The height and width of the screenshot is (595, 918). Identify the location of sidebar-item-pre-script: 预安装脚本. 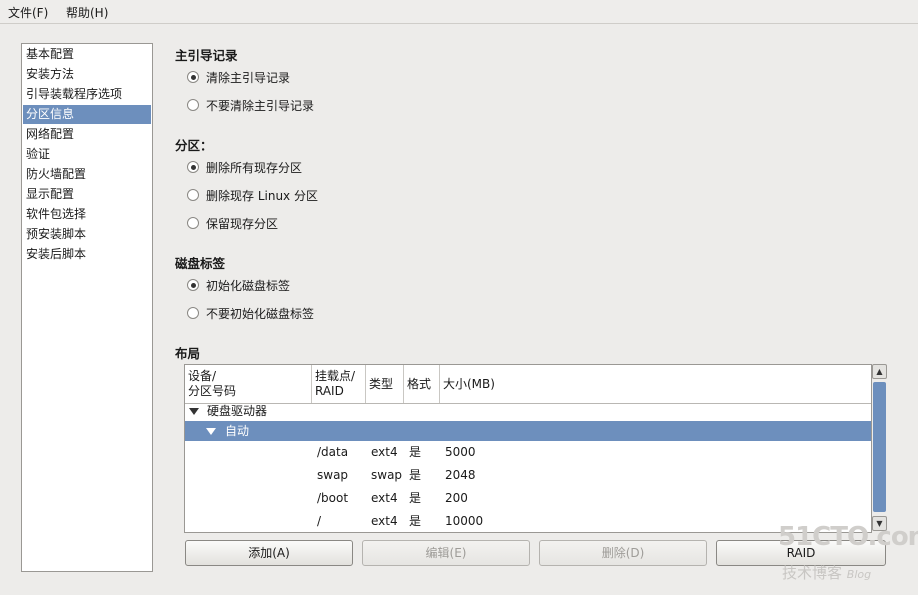
(87, 234).